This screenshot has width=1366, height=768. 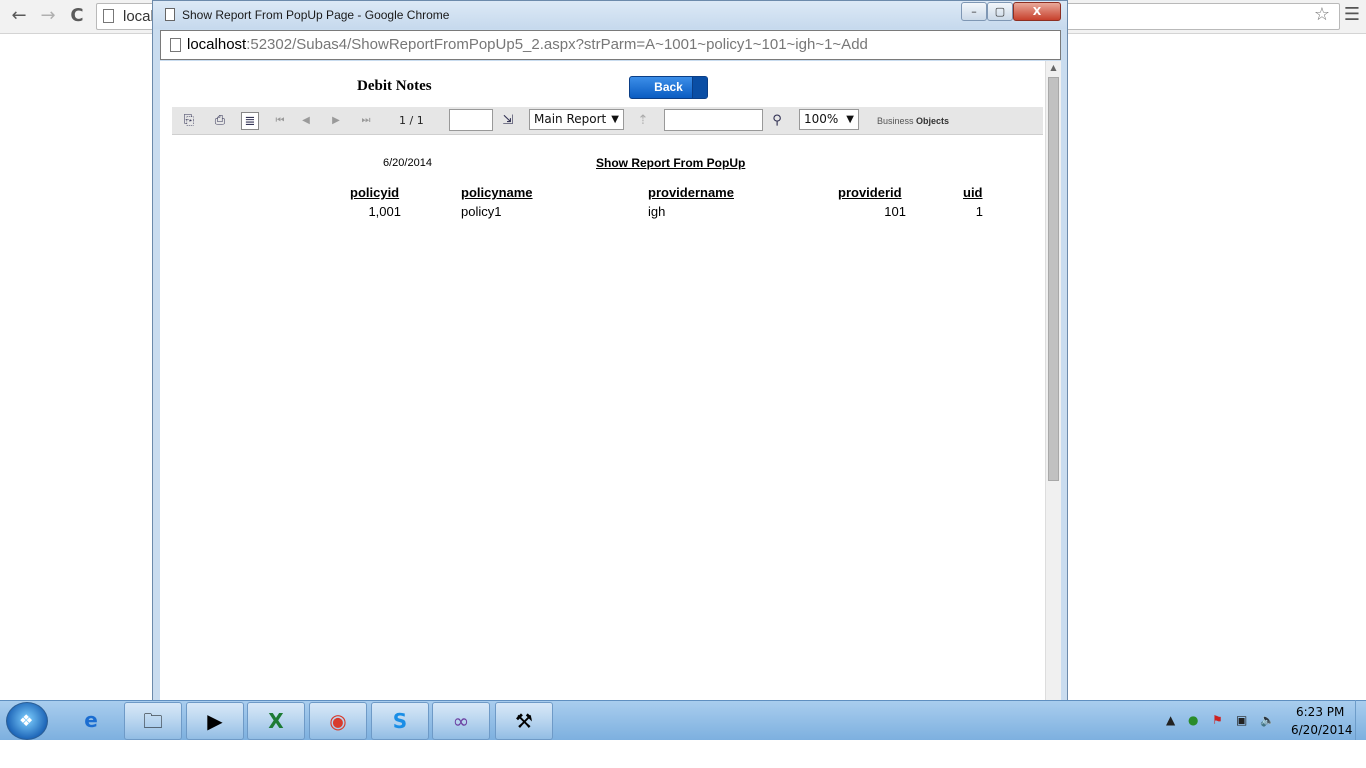 What do you see at coordinates (220, 121) in the screenshot?
I see `print-icon: ⎙` at bounding box center [220, 121].